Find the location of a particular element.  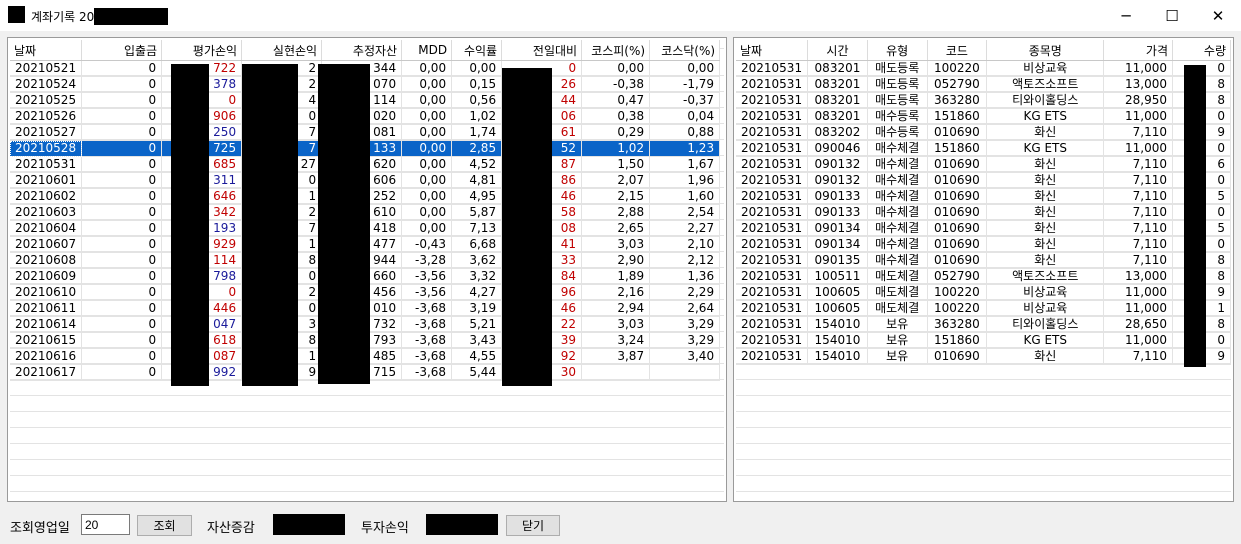

history-header-1: 입출금 is located at coordinates (122, 50).